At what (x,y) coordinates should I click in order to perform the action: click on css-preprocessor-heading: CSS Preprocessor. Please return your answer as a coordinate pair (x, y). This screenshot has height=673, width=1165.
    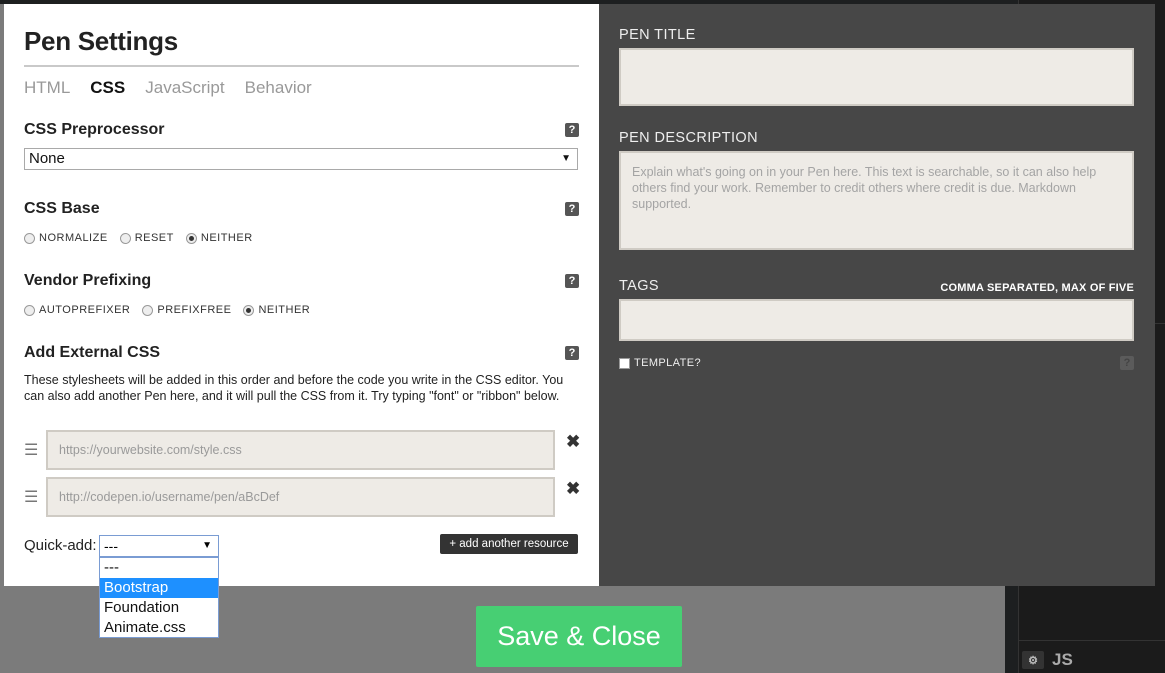
    Looking at the image, I should click on (94, 129).